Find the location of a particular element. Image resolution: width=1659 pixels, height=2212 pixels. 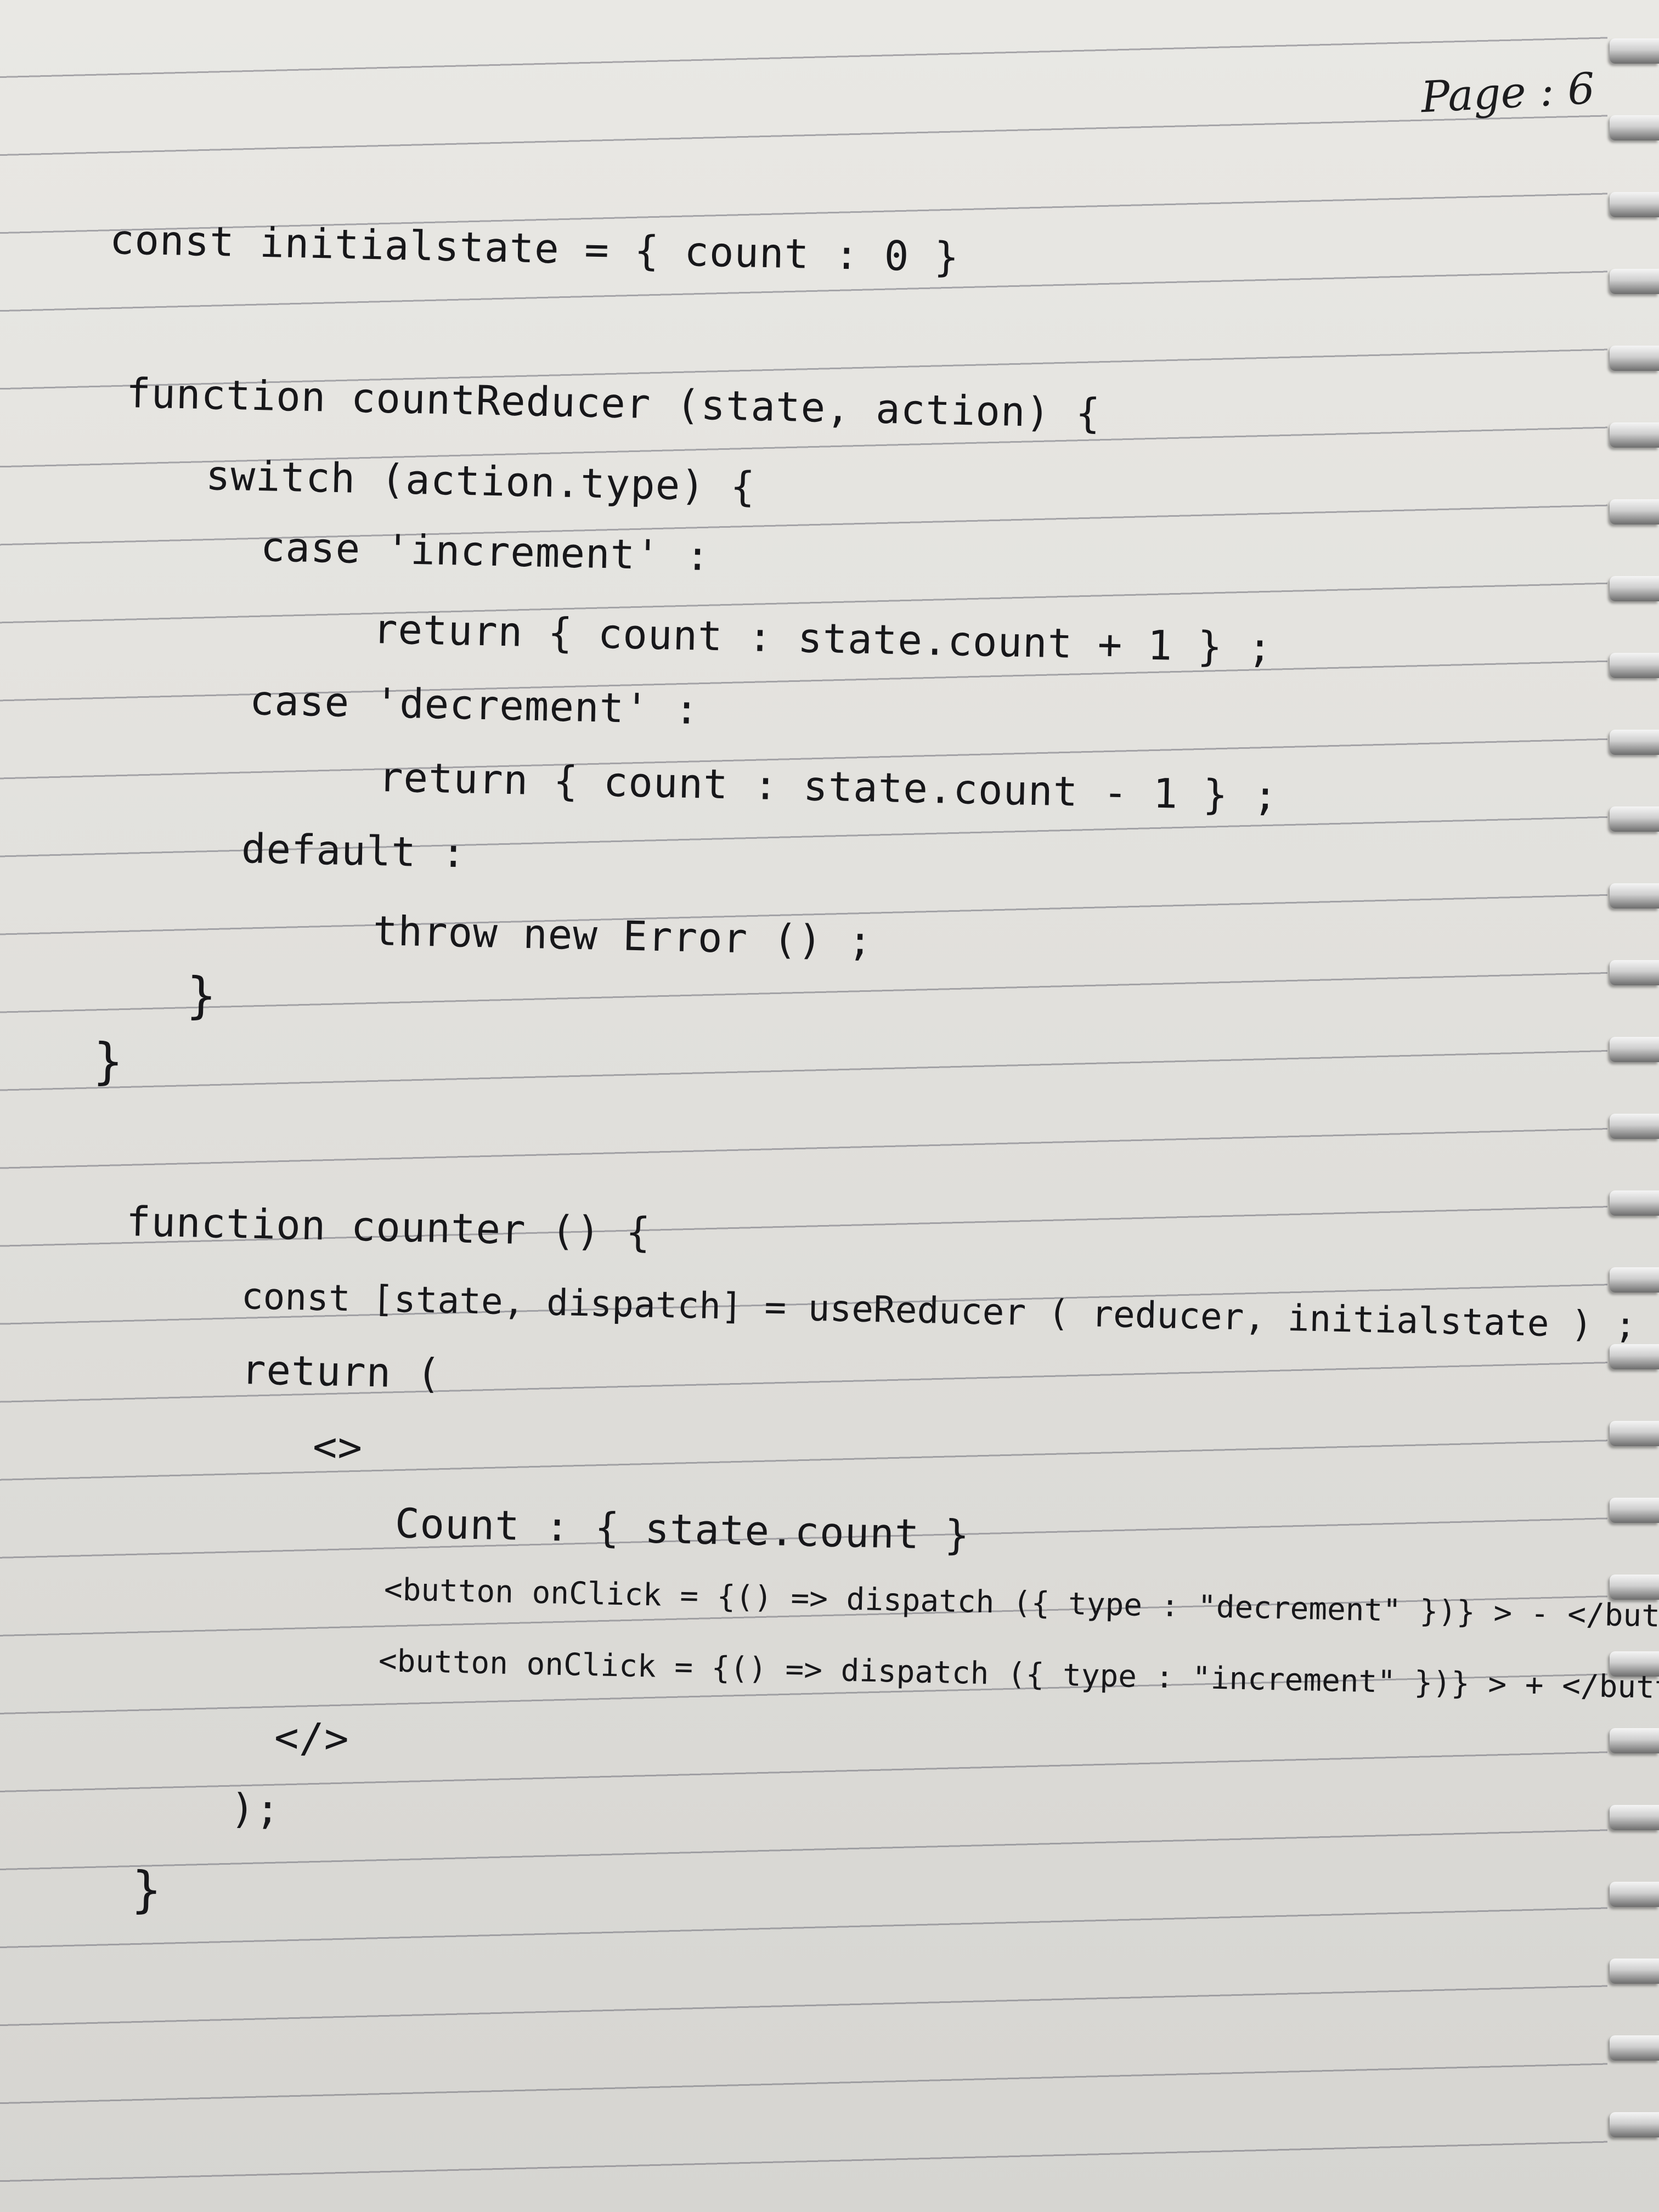

code-line: throw new Error () ; is located at coordinates (623, 936).